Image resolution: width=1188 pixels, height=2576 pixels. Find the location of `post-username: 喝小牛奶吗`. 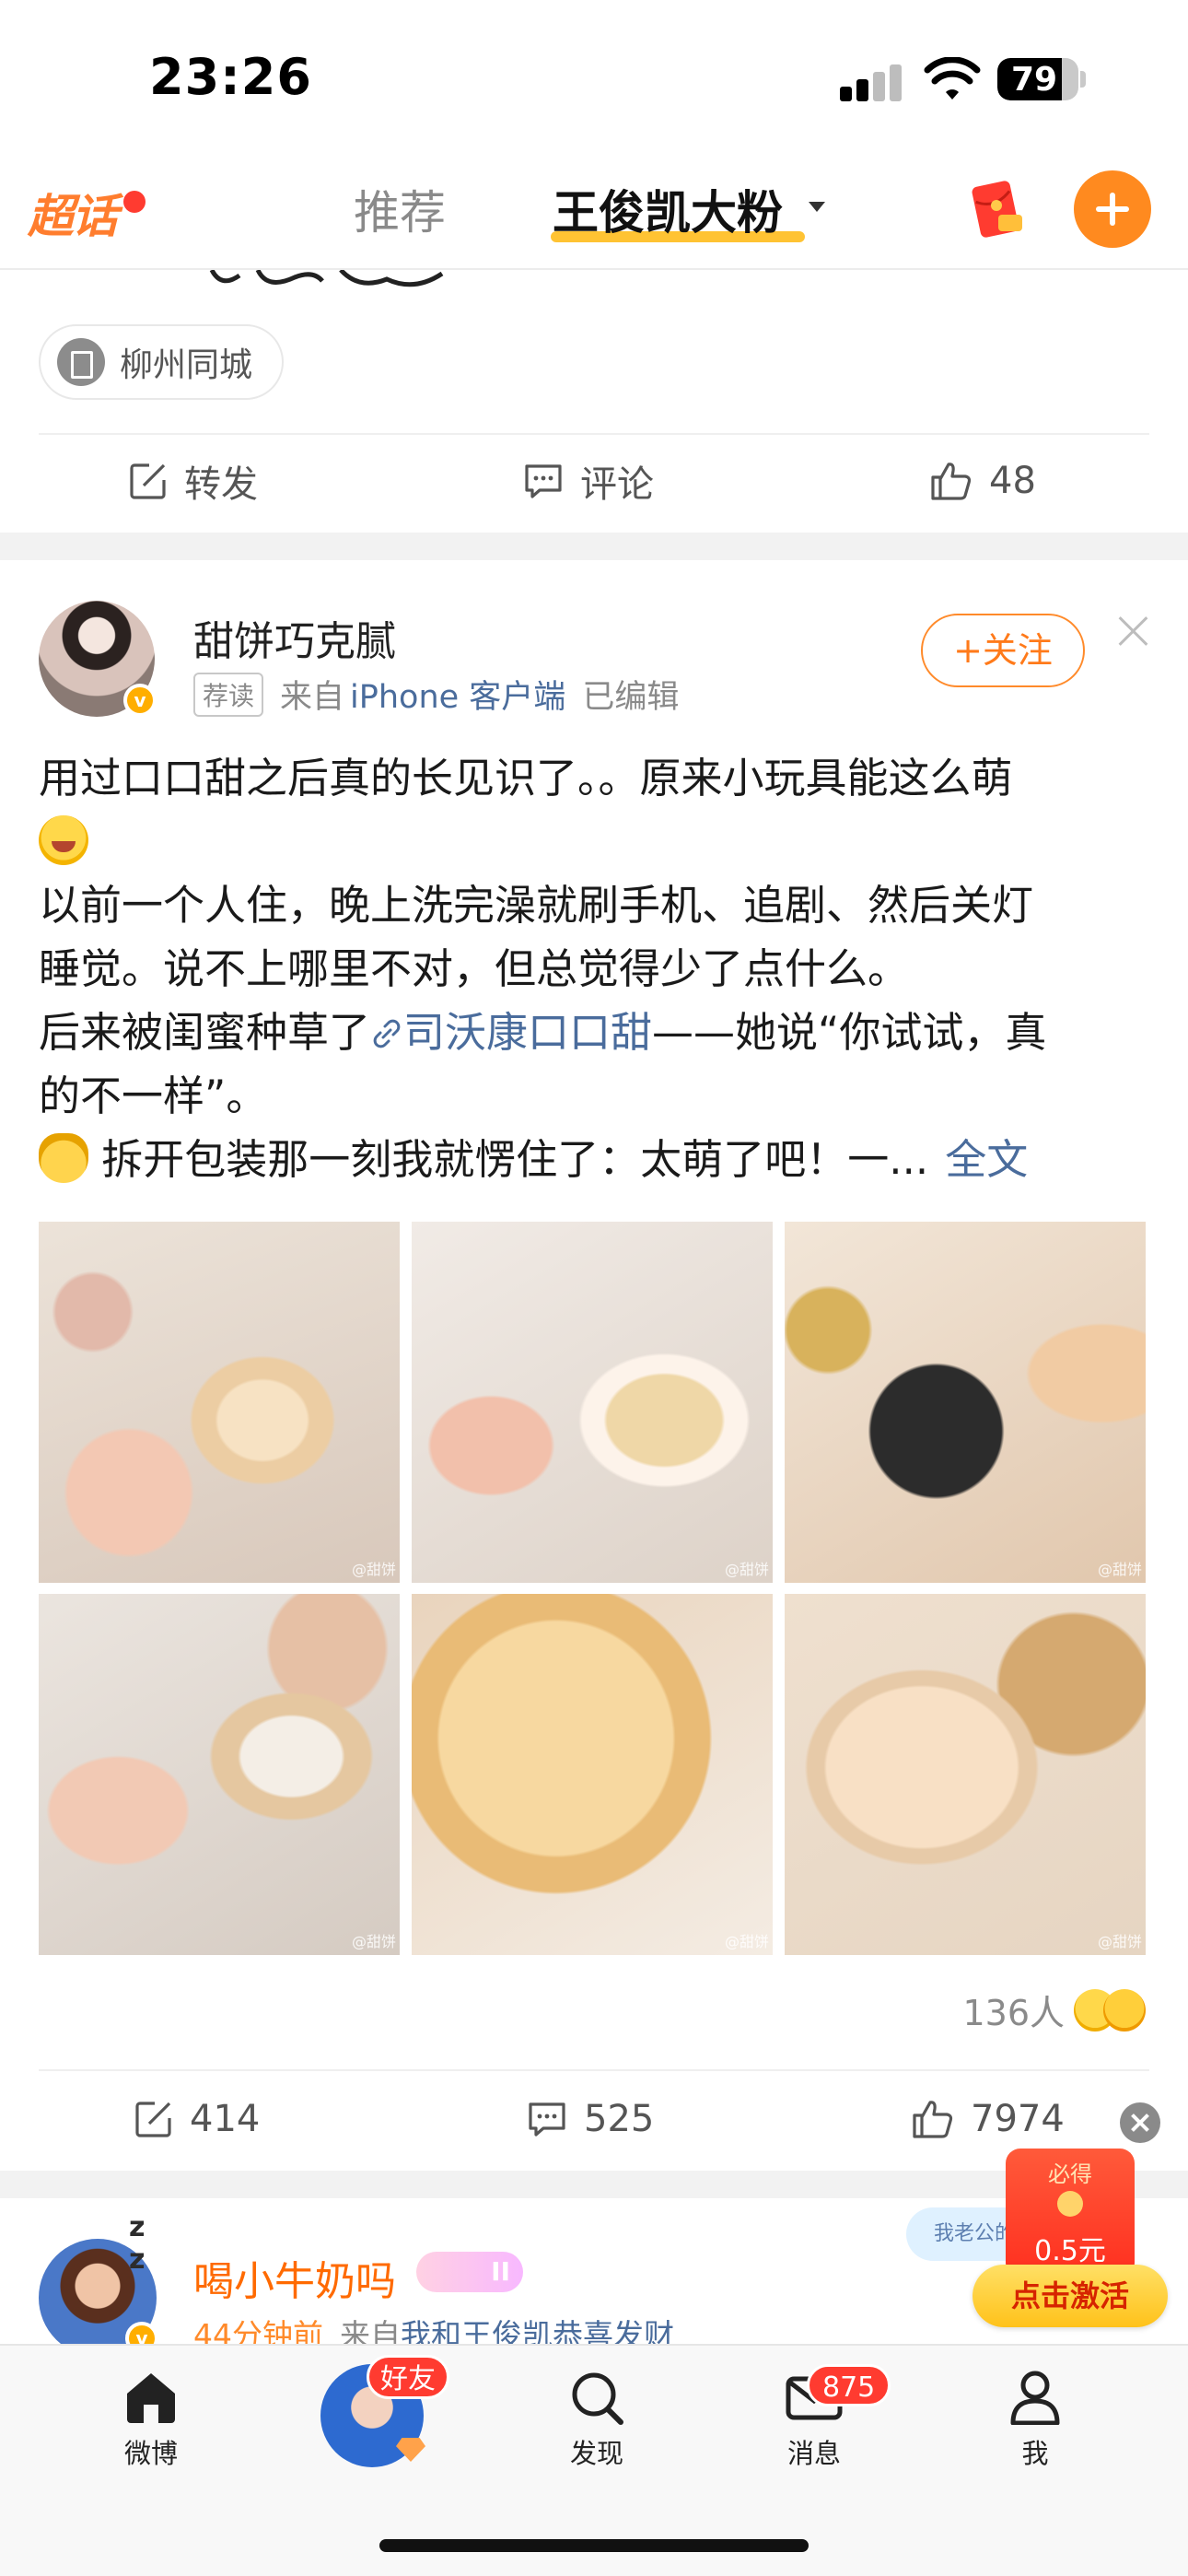

post-username: 喝小牛奶吗 is located at coordinates (294, 2277).